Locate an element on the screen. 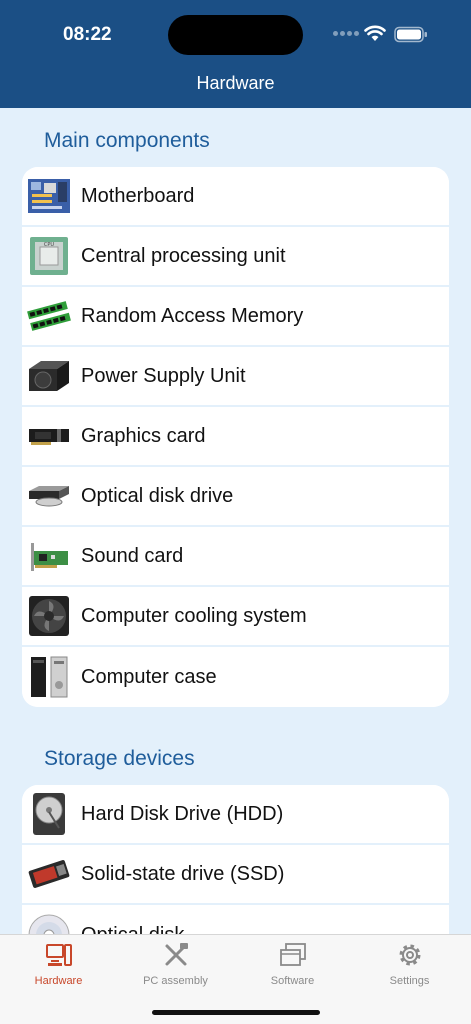 This screenshot has width=471, height=1024. list-item-cpu: CPU Central processing unit is located at coordinates (235, 257).